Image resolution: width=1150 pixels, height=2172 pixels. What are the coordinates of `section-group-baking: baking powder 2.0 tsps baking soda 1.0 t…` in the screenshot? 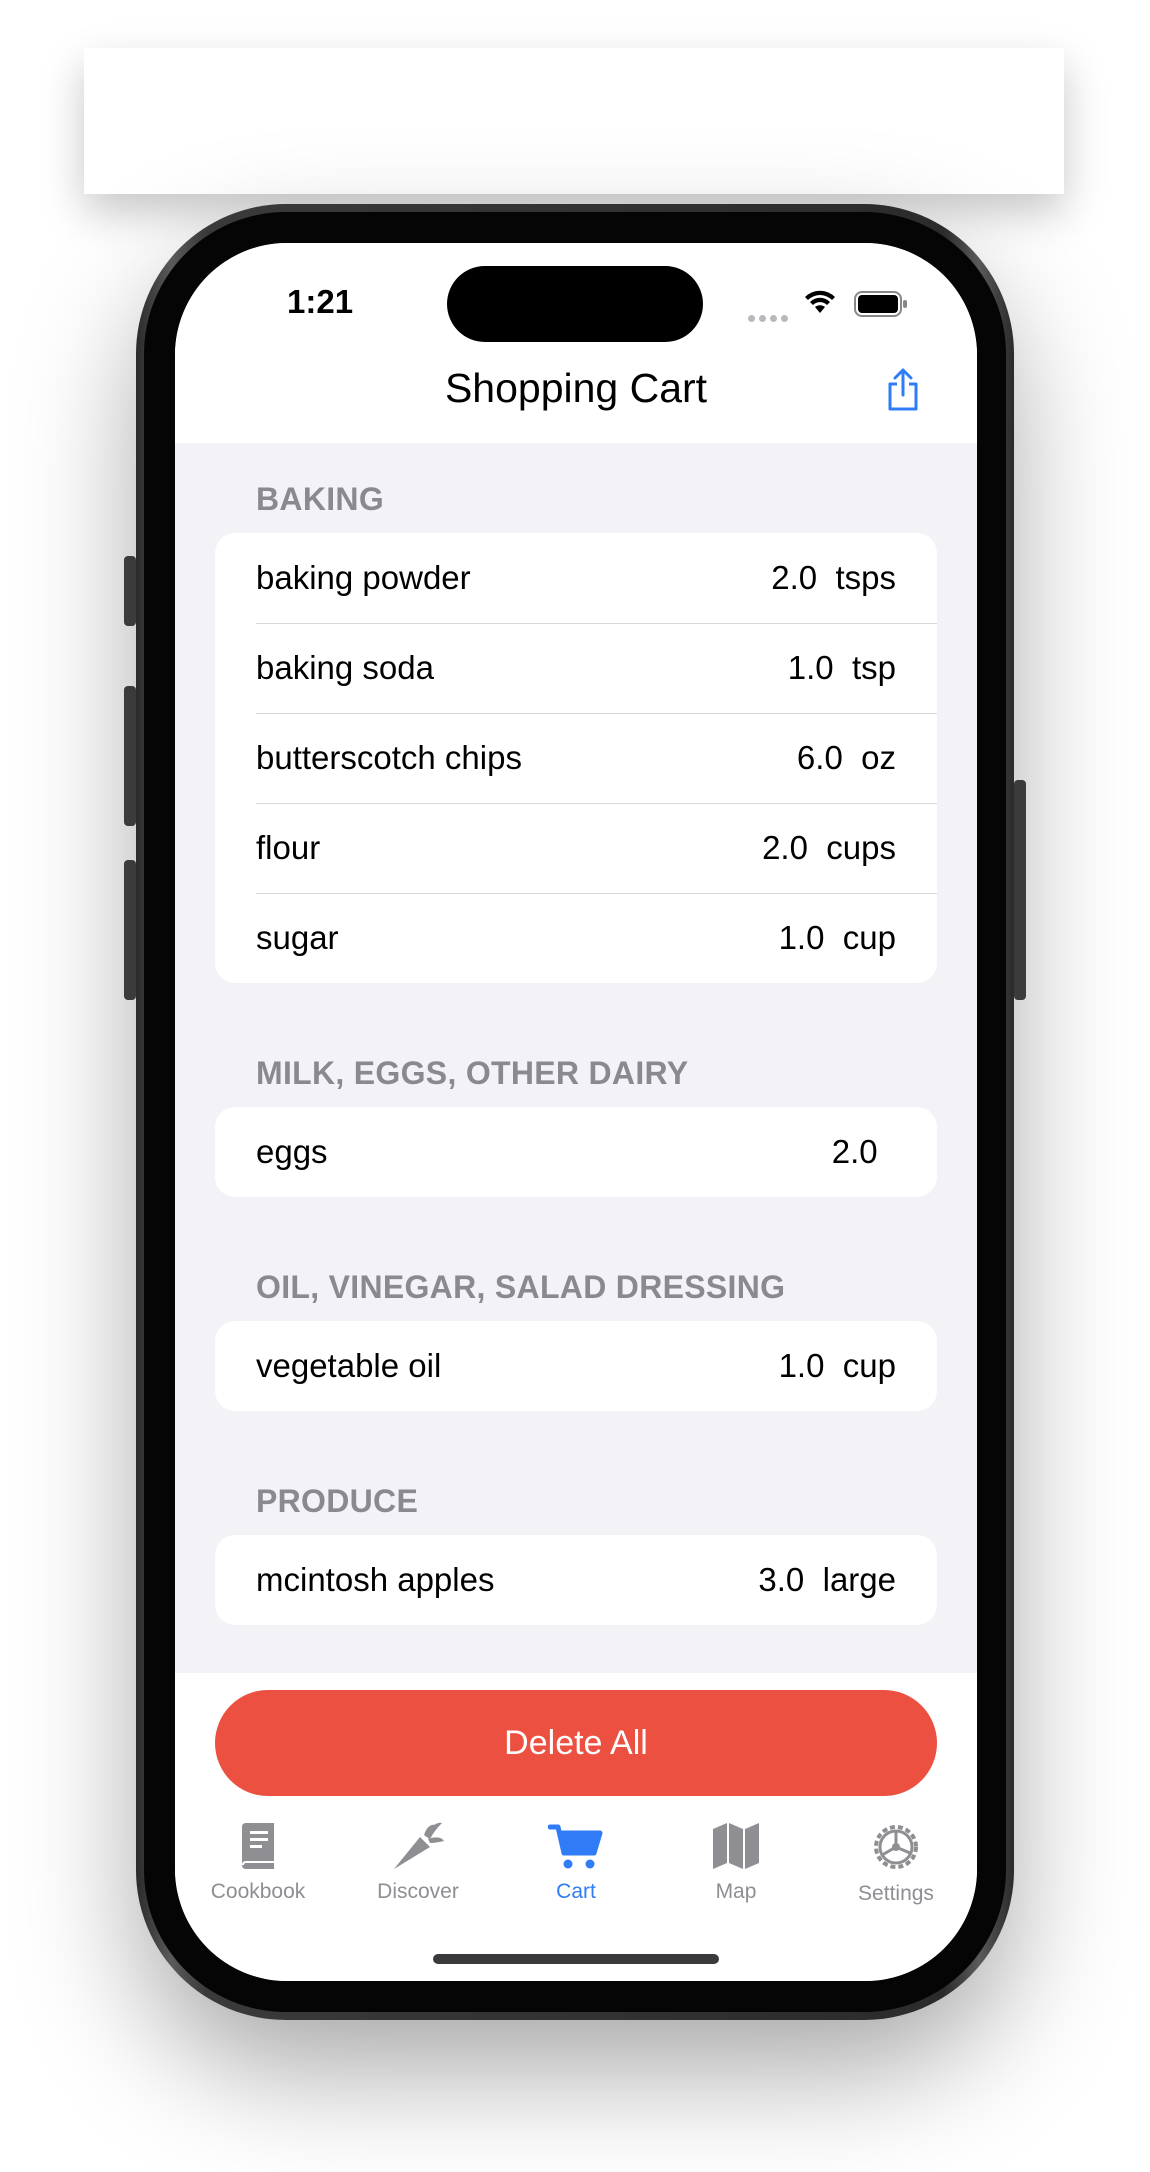 It's located at (576, 758).